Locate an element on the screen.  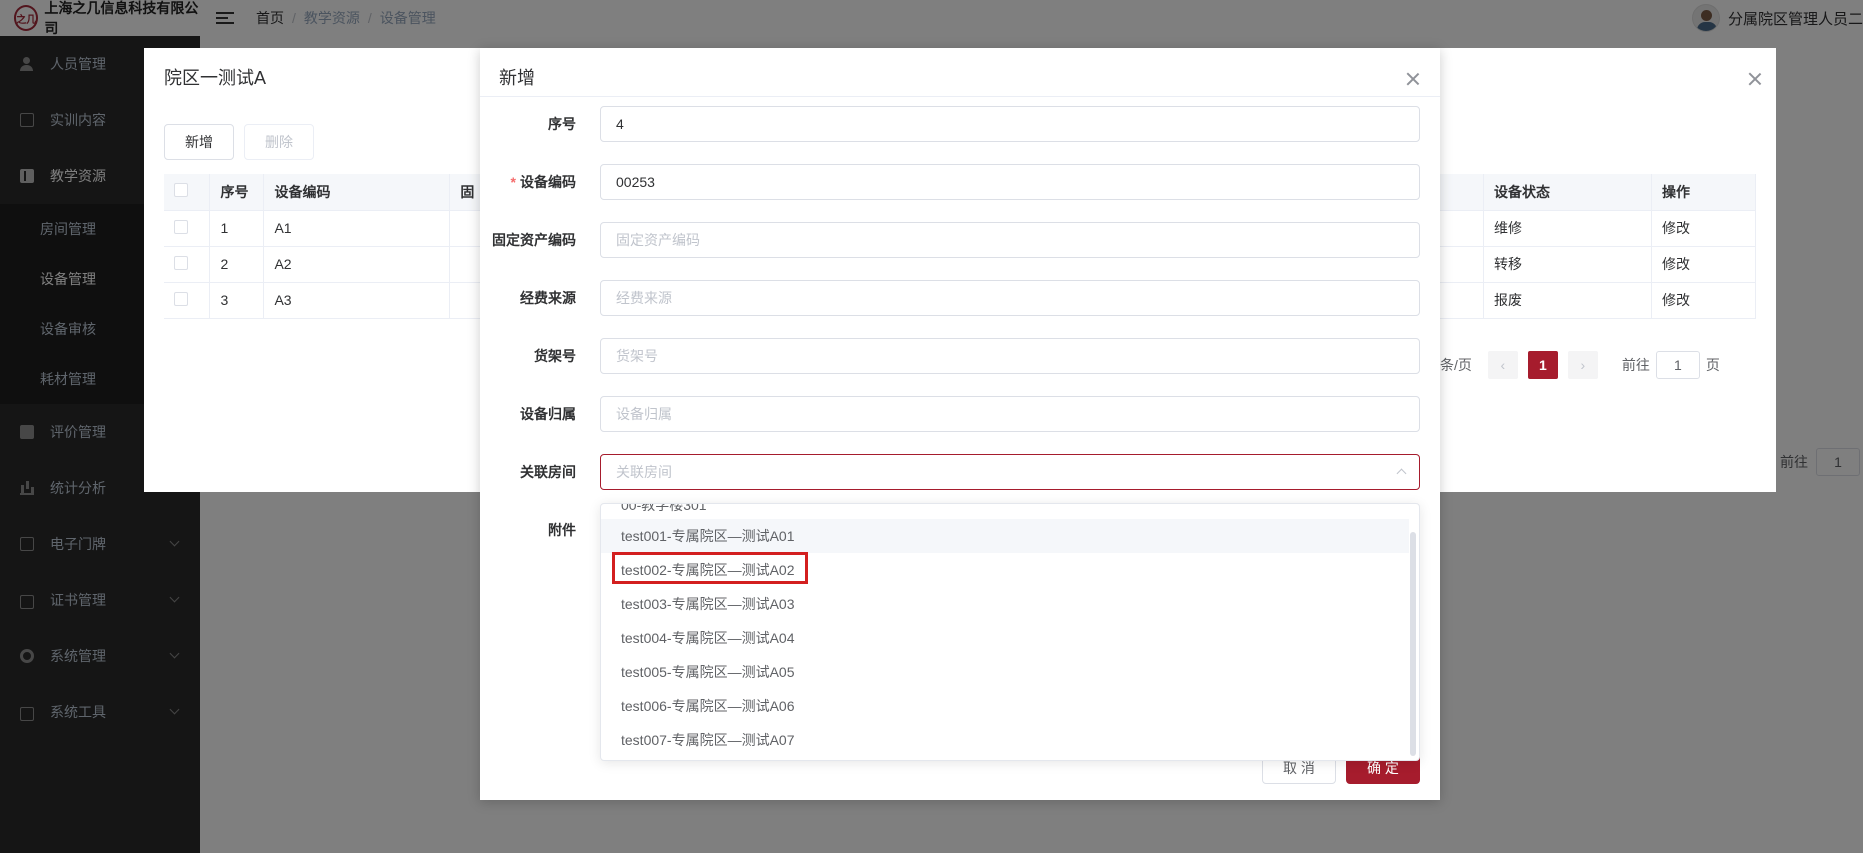
room-select: 关联房间 is located at coordinates (1010, 472).